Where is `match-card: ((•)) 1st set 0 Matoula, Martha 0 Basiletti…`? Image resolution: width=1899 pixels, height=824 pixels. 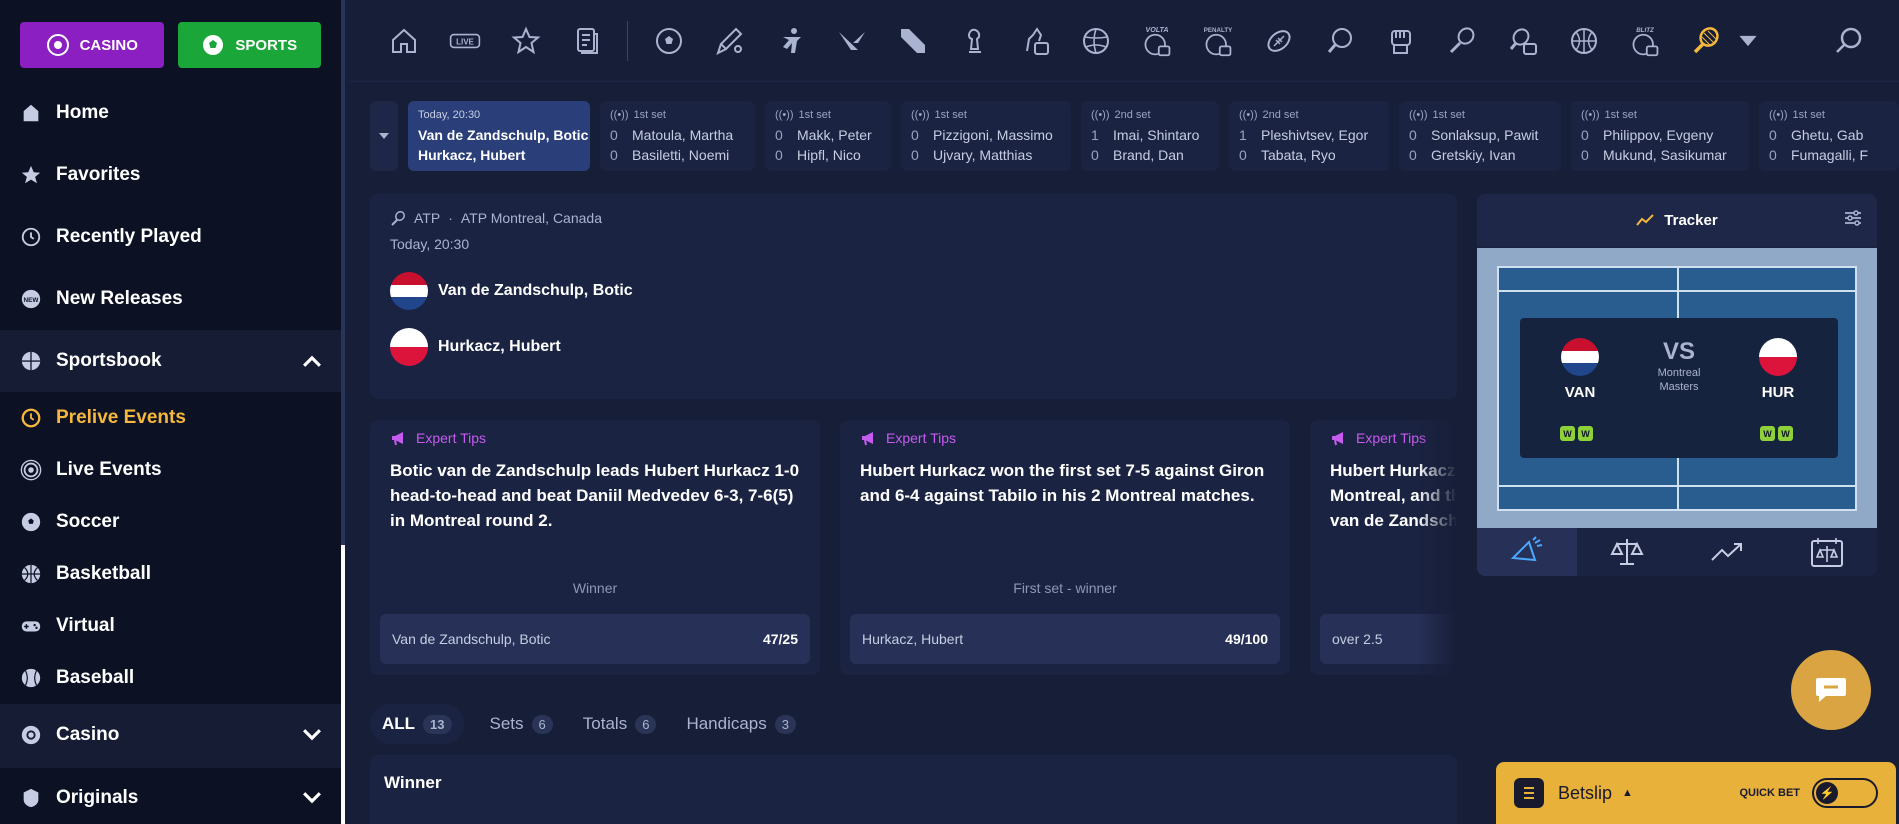 match-card: ((•)) 1st set 0 Matoula, Martha 0 Basiletti… is located at coordinates (677, 136).